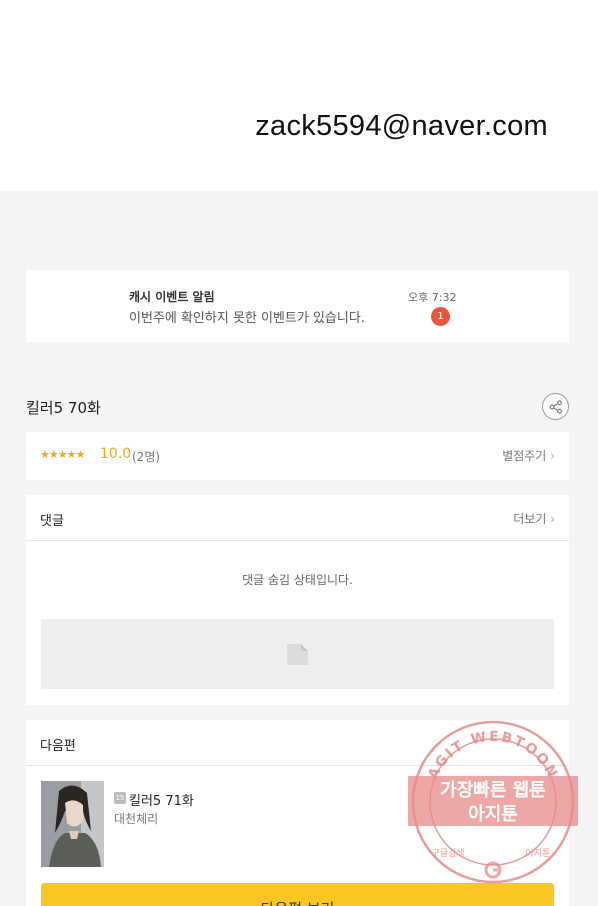 The width and height of the screenshot is (598, 906). I want to click on ad-placeholder-icon, so click(297, 654).